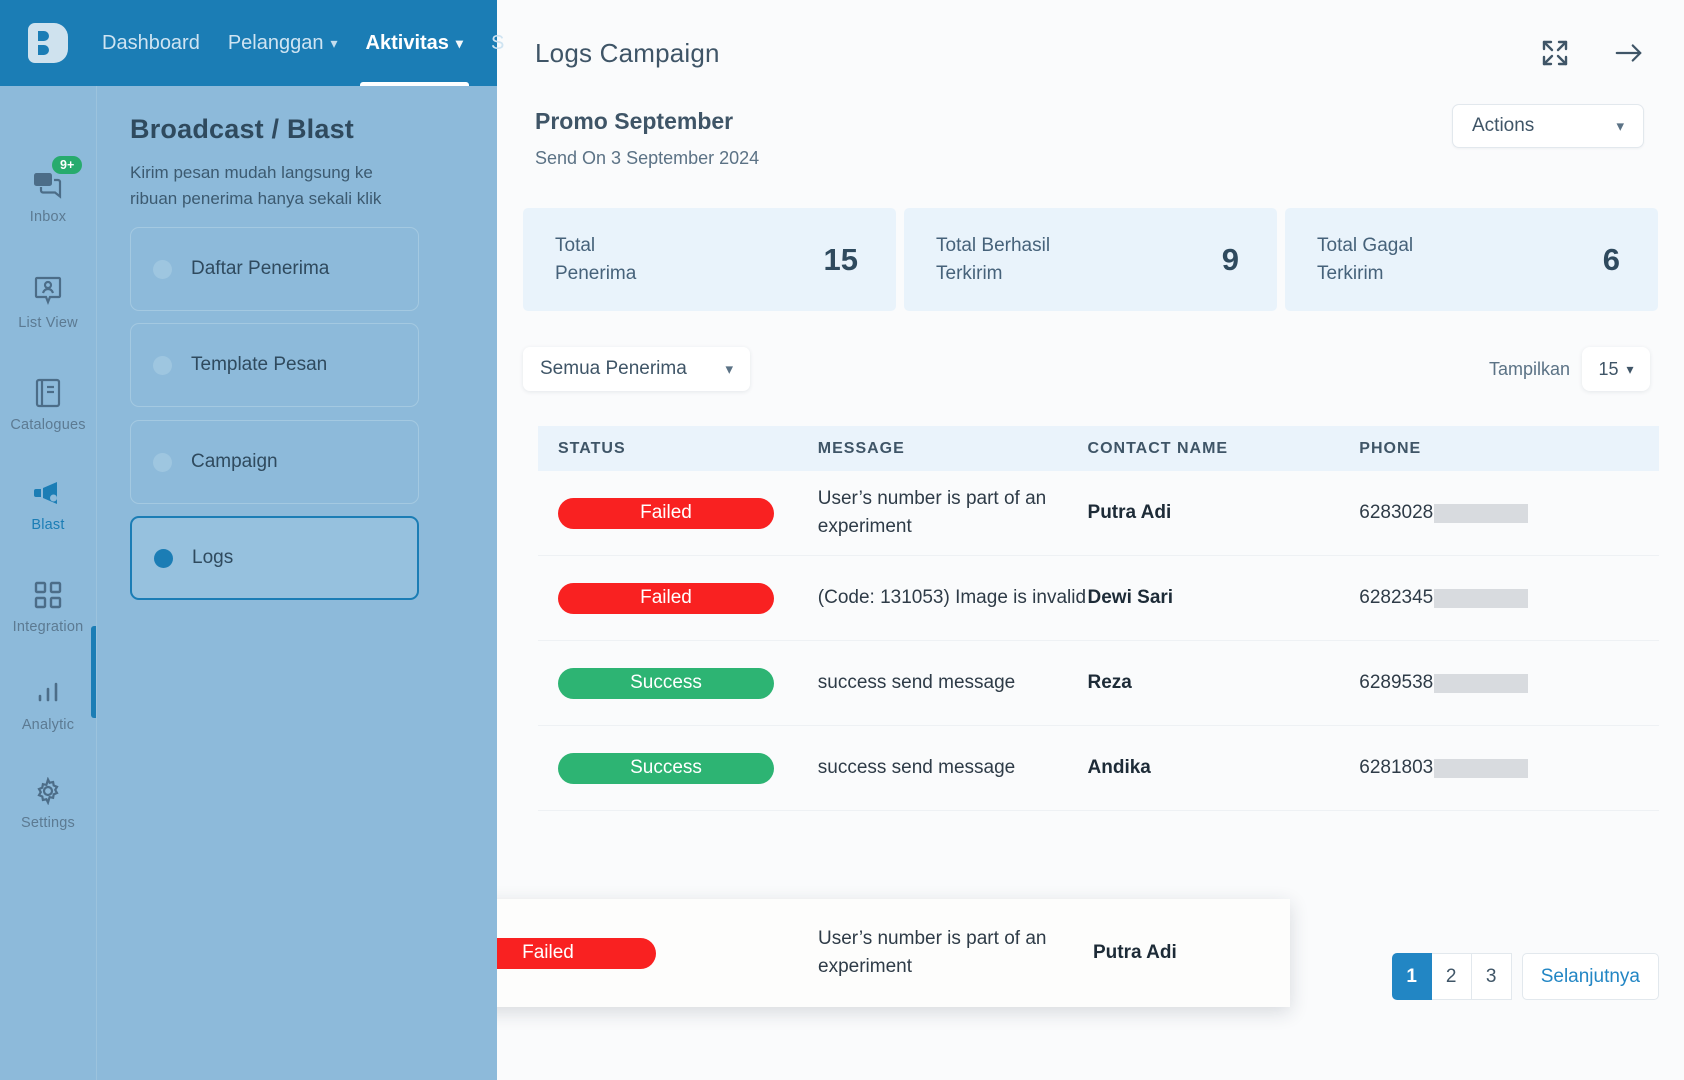 Image resolution: width=1684 pixels, height=1080 pixels. I want to click on header-icon-group, so click(1592, 53).